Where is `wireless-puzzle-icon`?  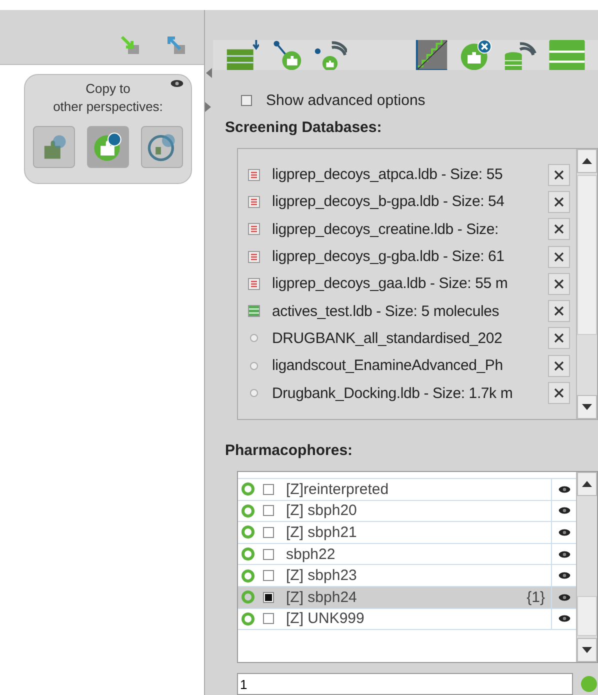
wireless-puzzle-icon is located at coordinates (330, 55).